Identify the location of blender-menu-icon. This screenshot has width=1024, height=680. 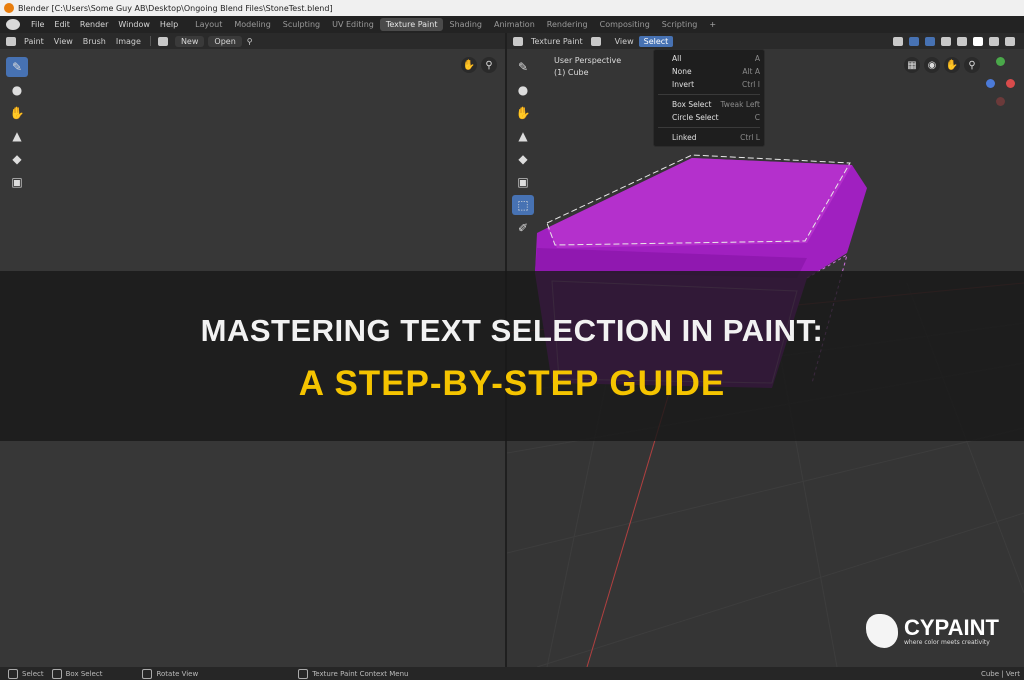
(13, 24).